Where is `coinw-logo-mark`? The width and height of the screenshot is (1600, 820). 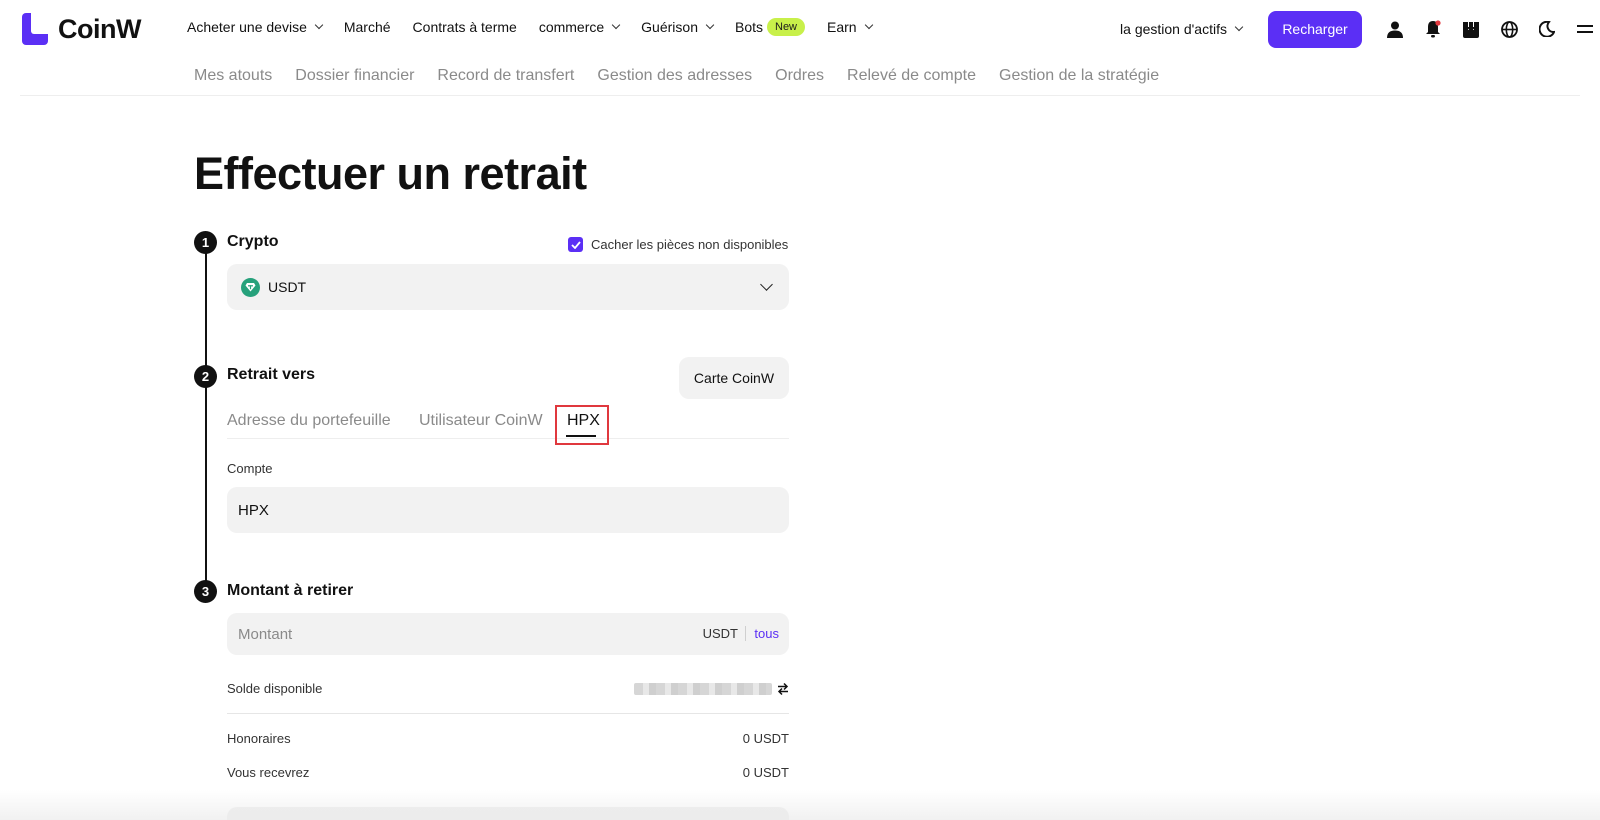
coinw-logo-mark is located at coordinates (35, 29).